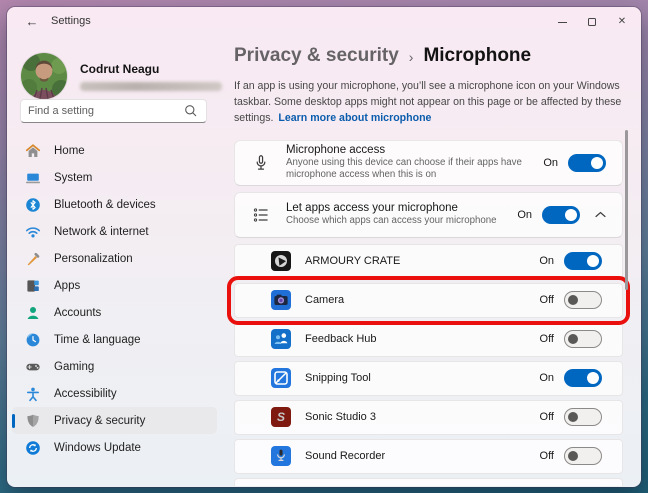 Image resolution: width=648 pixels, height=493 pixels. I want to click on windows-update-icon, so click(33, 447).